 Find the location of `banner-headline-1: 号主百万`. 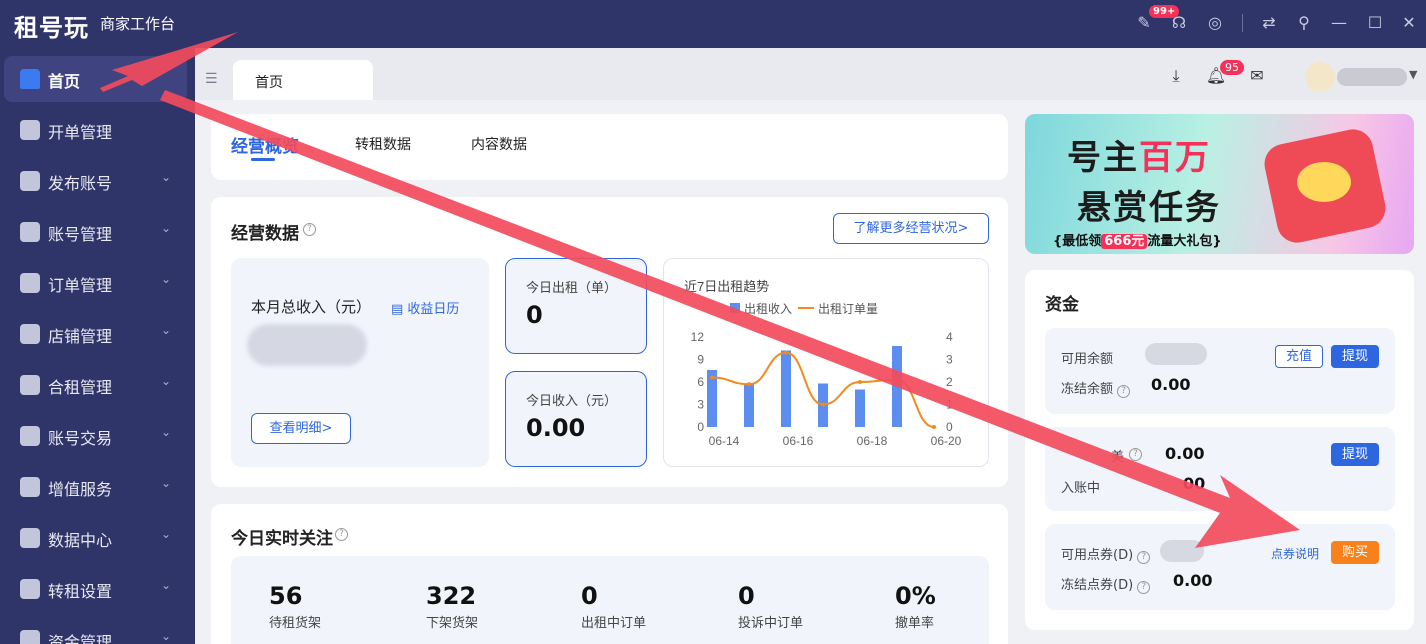

banner-headline-1: 号主百万 is located at coordinates (1139, 154).